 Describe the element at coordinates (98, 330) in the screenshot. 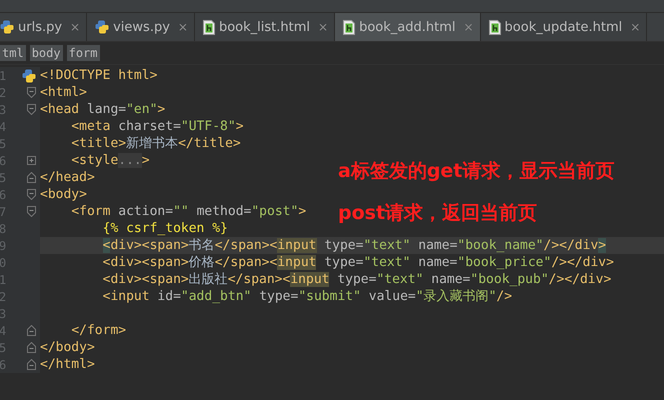

I see `code-line: </form>` at that location.